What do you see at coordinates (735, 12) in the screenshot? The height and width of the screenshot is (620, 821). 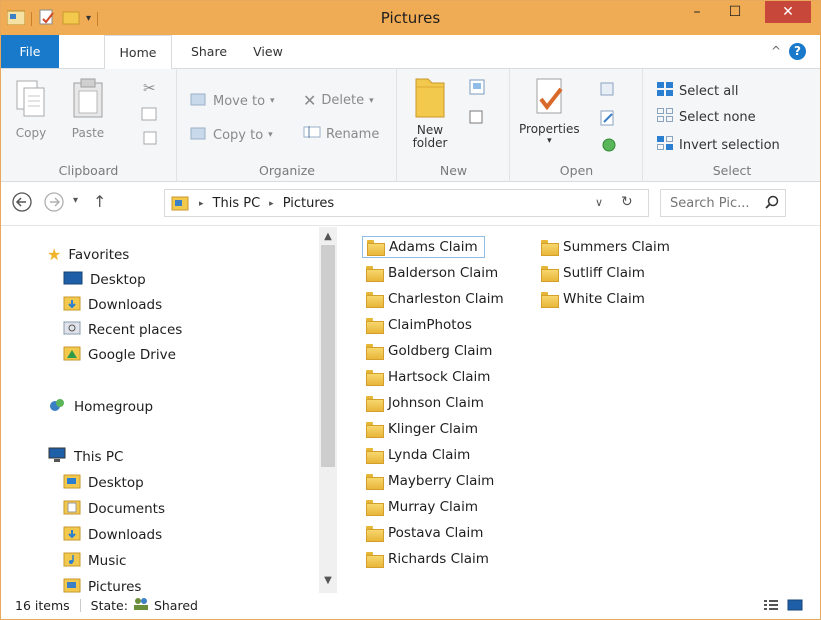 I see `maximize-button: ☐` at bounding box center [735, 12].